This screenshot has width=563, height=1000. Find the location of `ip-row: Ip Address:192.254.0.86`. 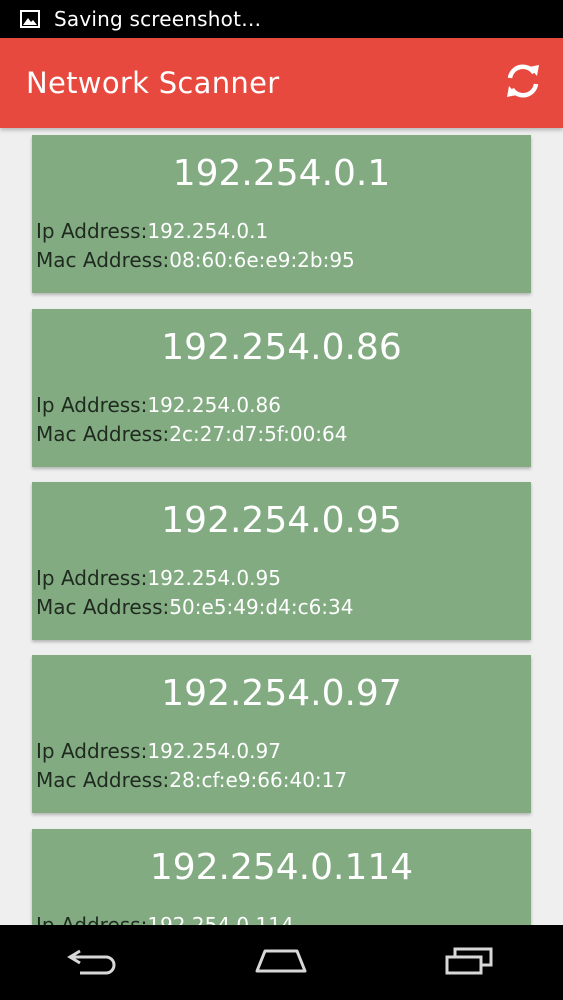

ip-row: Ip Address:192.254.0.86 is located at coordinates (158, 405).